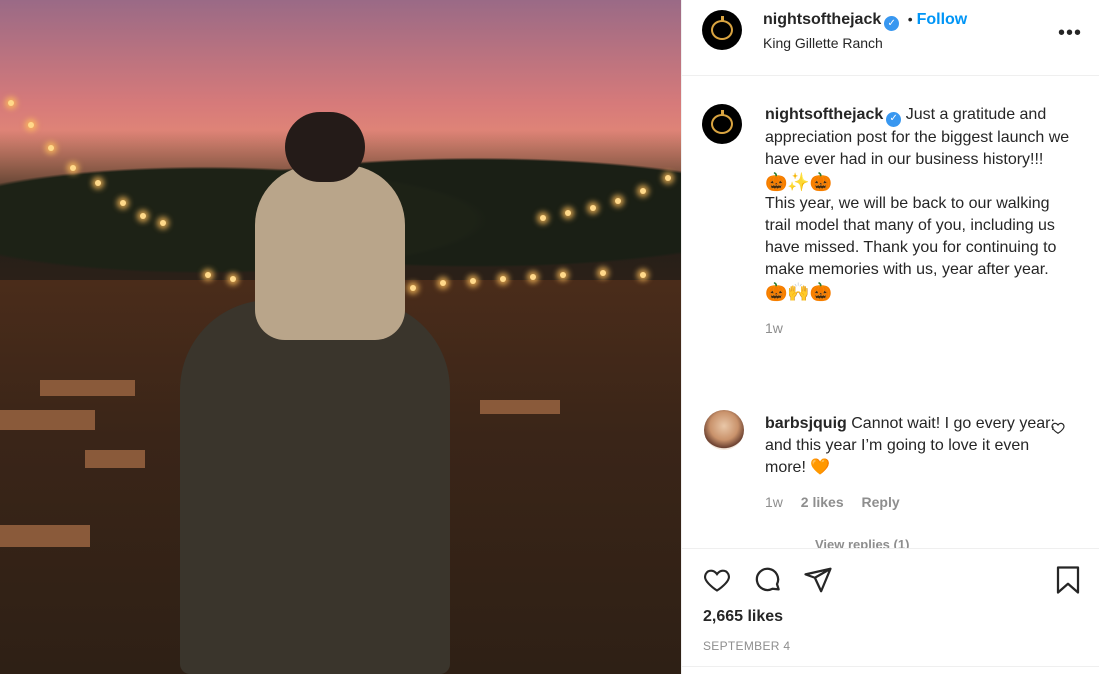  I want to click on comment-time: 1w, so click(774, 502).